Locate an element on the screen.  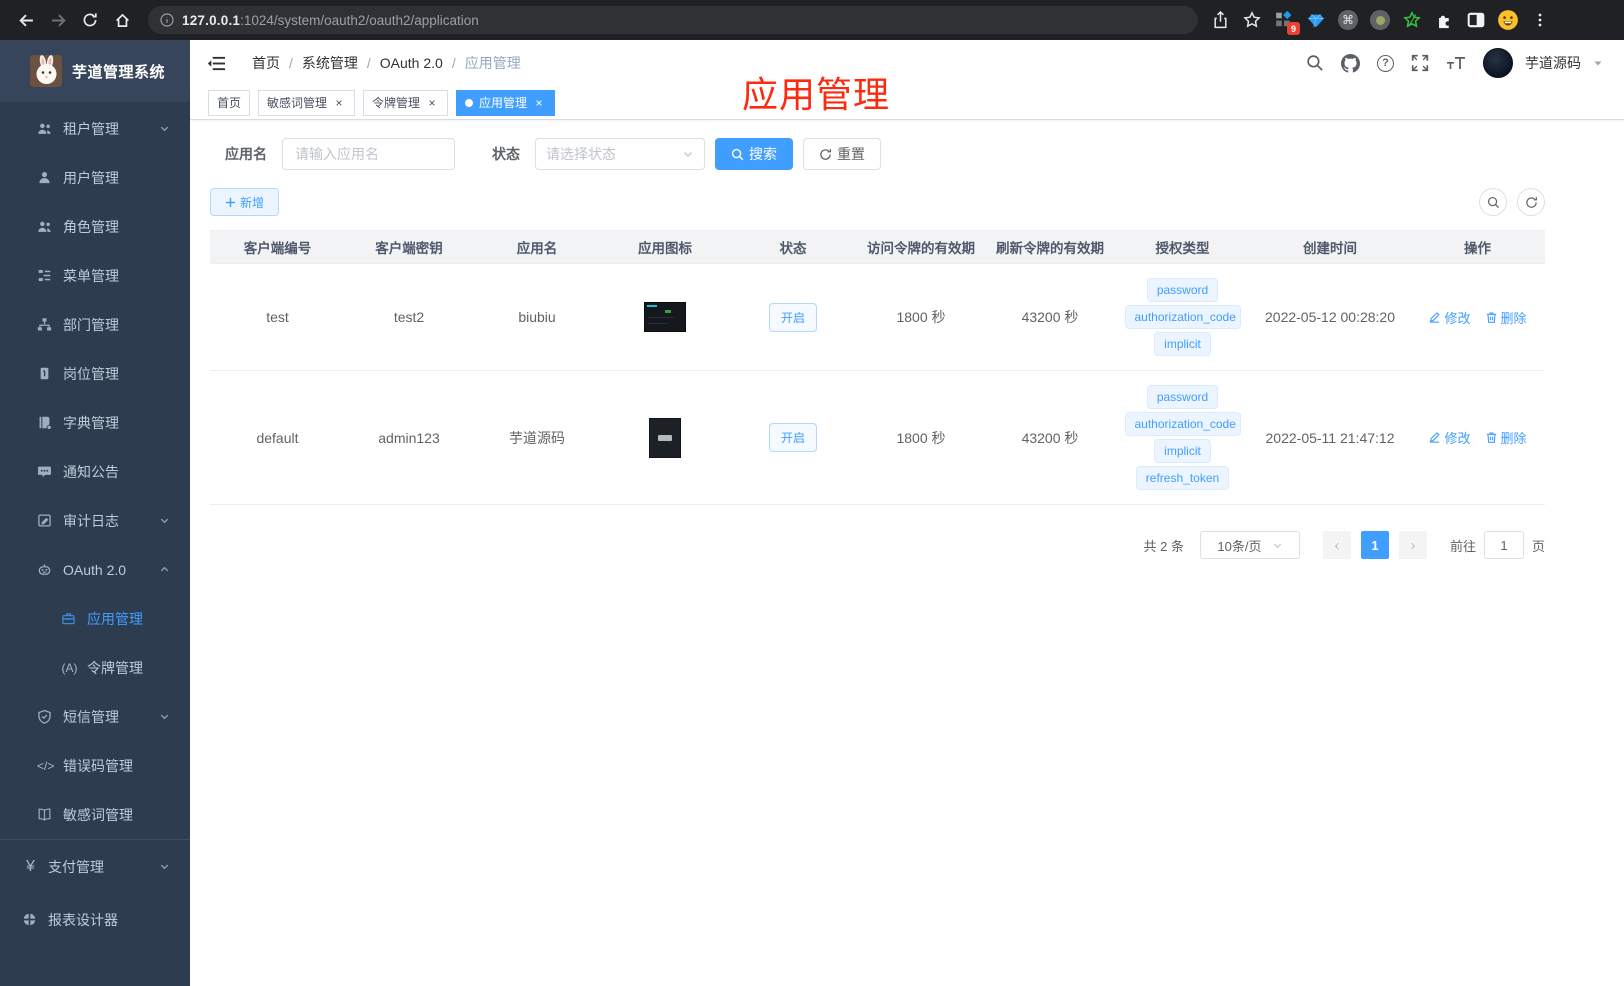
github-icon is located at coordinates (1350, 63).